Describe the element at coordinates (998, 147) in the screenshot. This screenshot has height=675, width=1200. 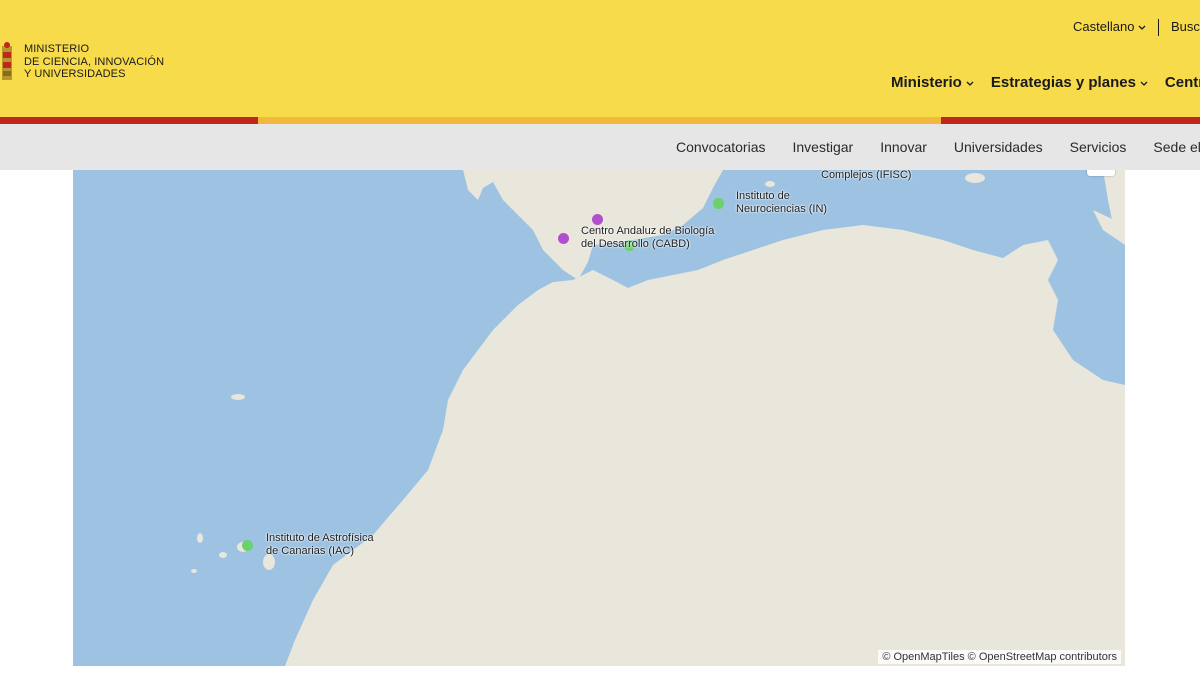
I see `subnav-universidades: Universidades` at that location.